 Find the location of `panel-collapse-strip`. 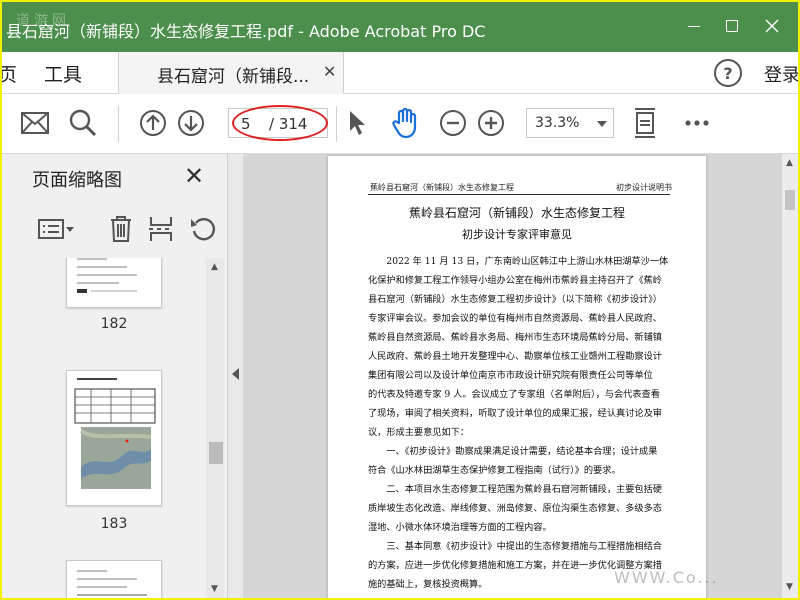

panel-collapse-strip is located at coordinates (236, 376).